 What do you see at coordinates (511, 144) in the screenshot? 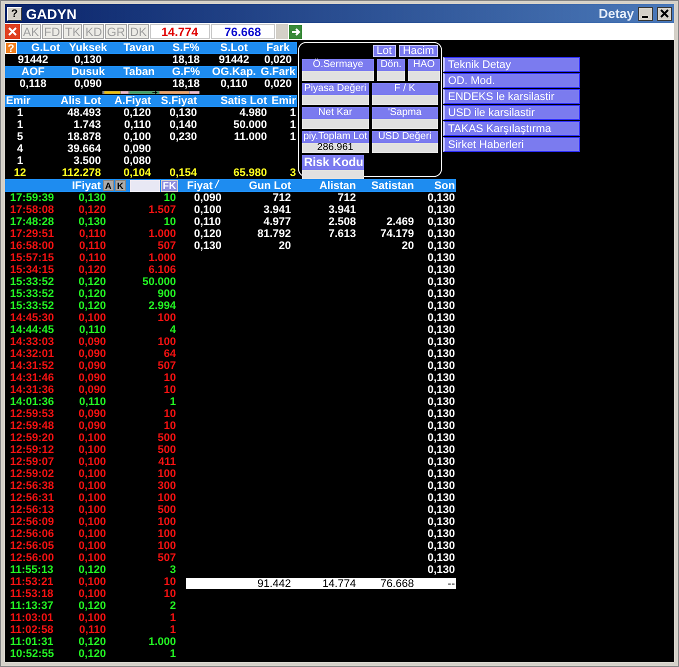
I see `menu-button: Sirket Haberleri` at bounding box center [511, 144].